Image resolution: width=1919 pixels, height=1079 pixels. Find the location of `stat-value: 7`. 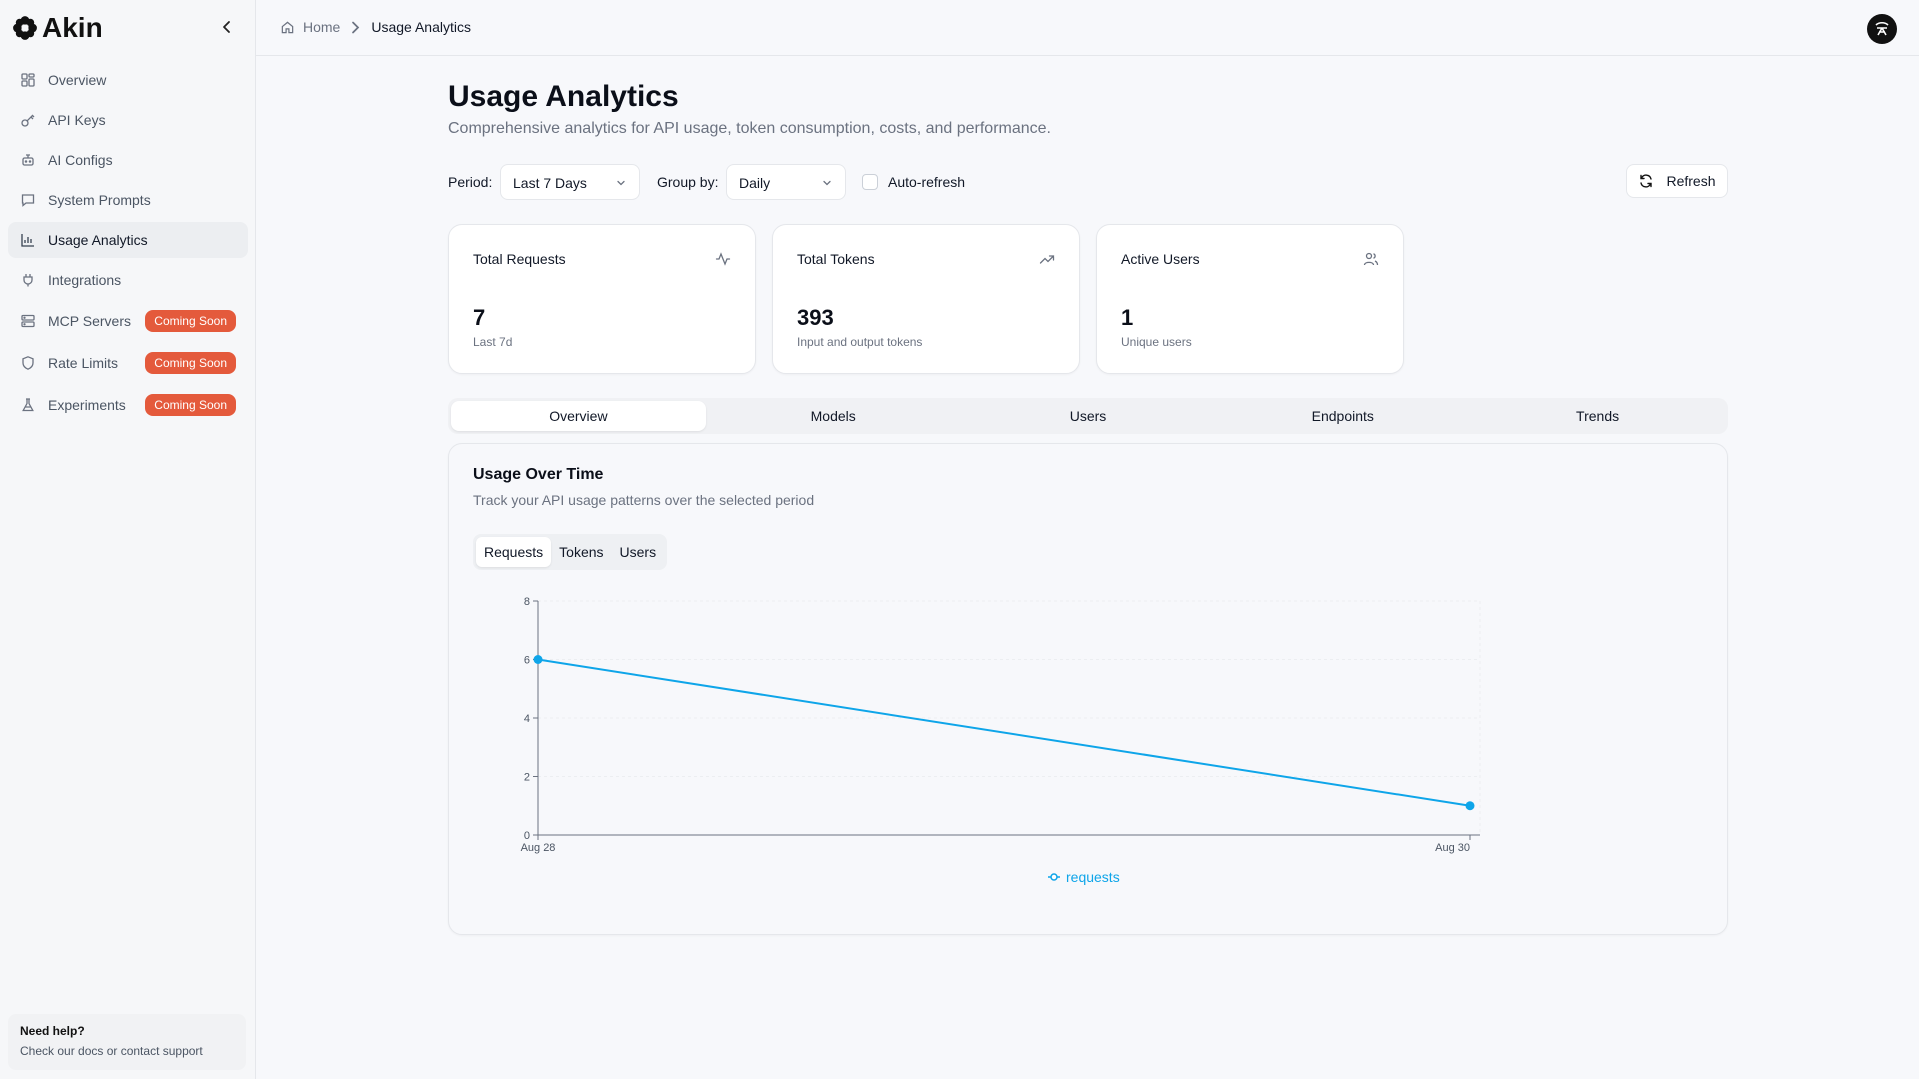

stat-value: 7 is located at coordinates (479, 317).